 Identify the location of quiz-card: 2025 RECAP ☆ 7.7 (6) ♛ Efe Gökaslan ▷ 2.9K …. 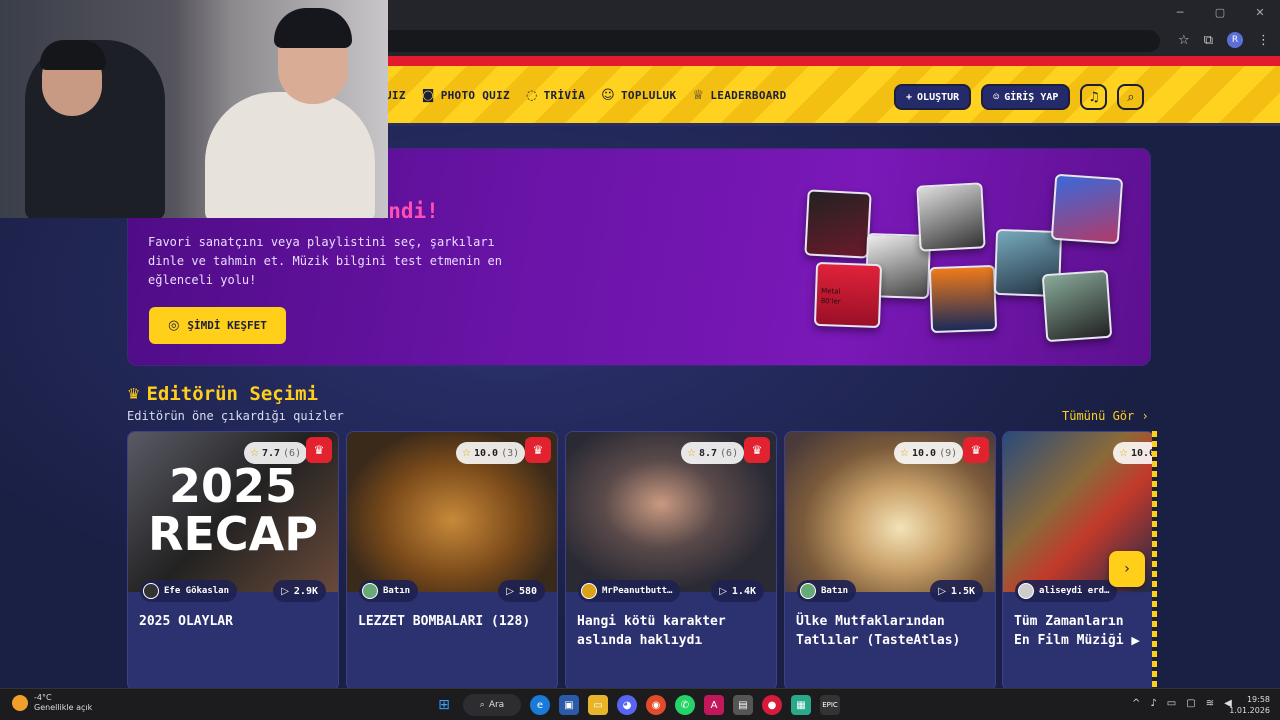
(233, 561).